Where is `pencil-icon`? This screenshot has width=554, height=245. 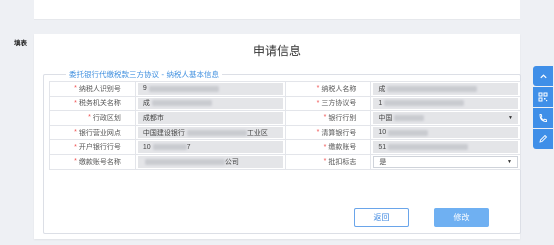 pencil-icon is located at coordinates (543, 138).